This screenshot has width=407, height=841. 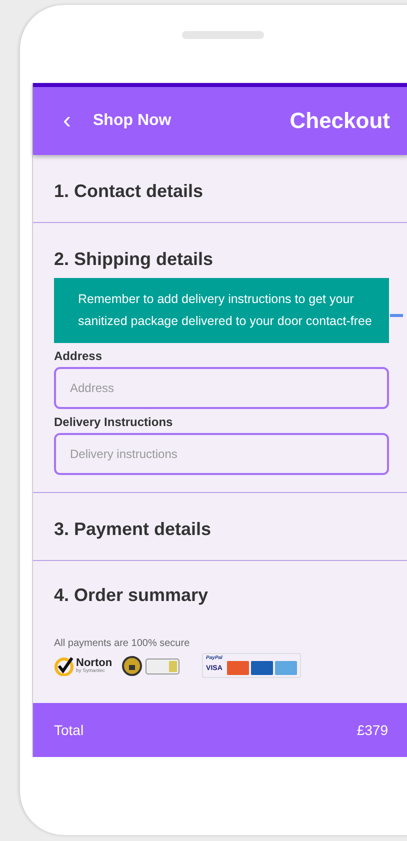 I want to click on text-field: Address, so click(x=221, y=388).